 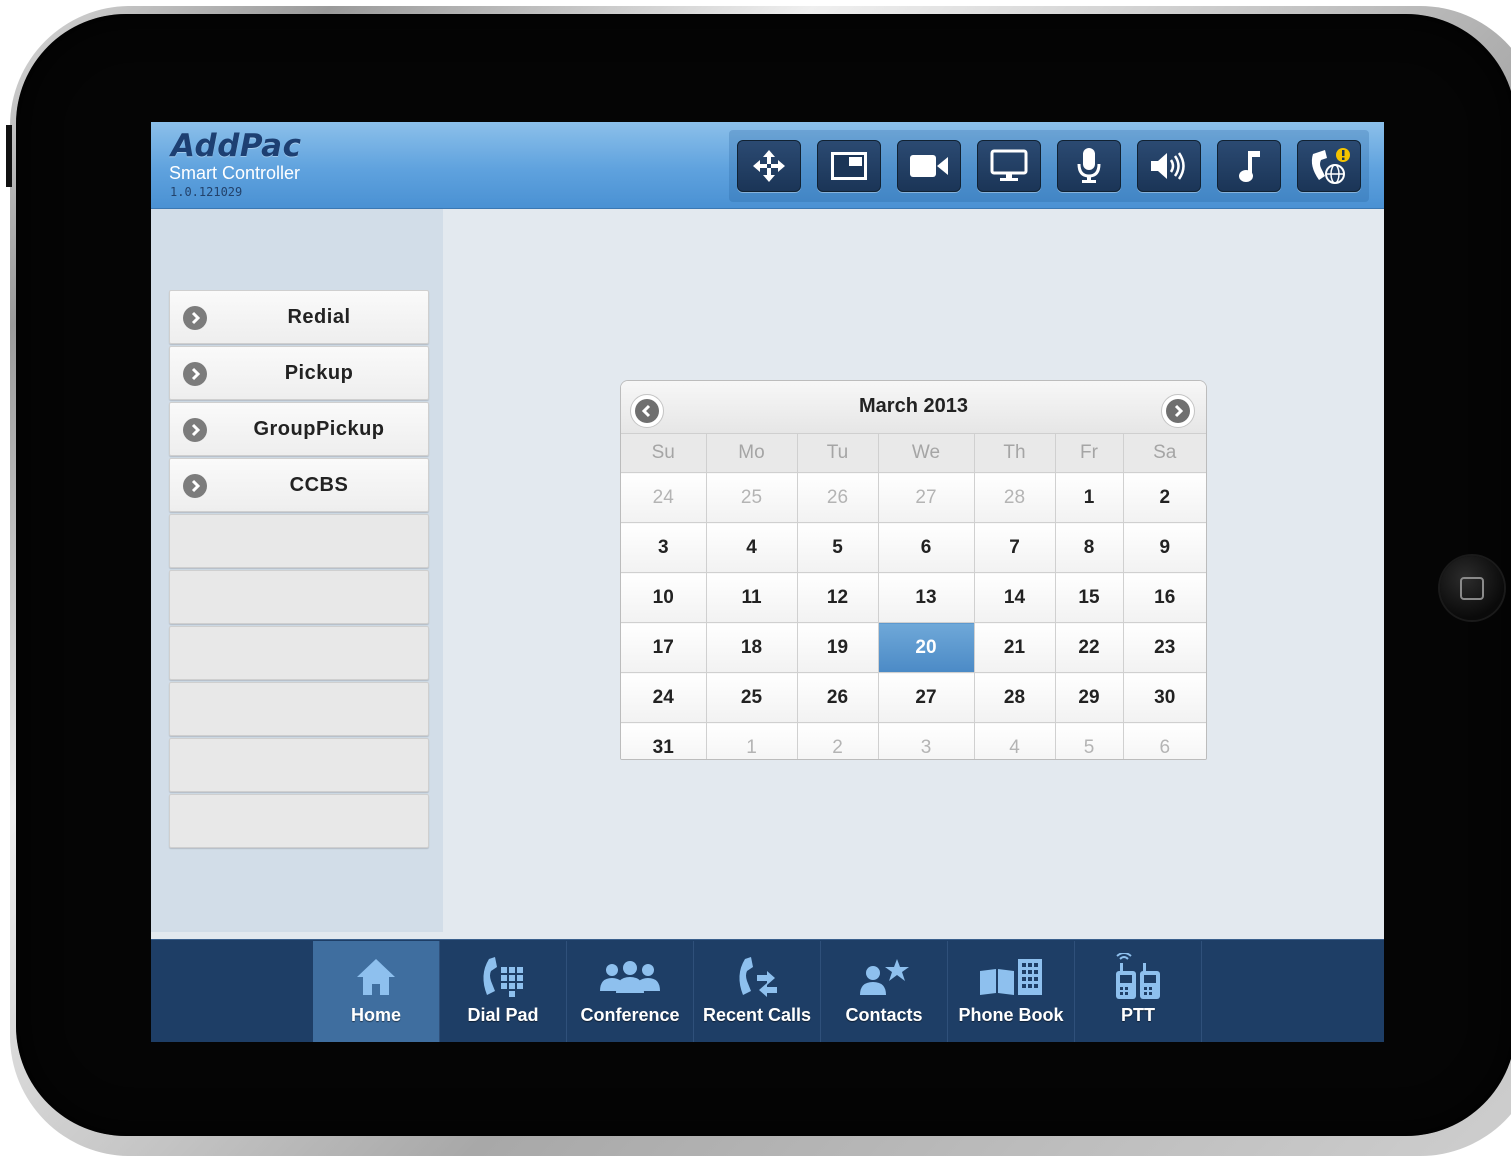 What do you see at coordinates (751, 597) in the screenshot?
I see `calendar-day: 11` at bounding box center [751, 597].